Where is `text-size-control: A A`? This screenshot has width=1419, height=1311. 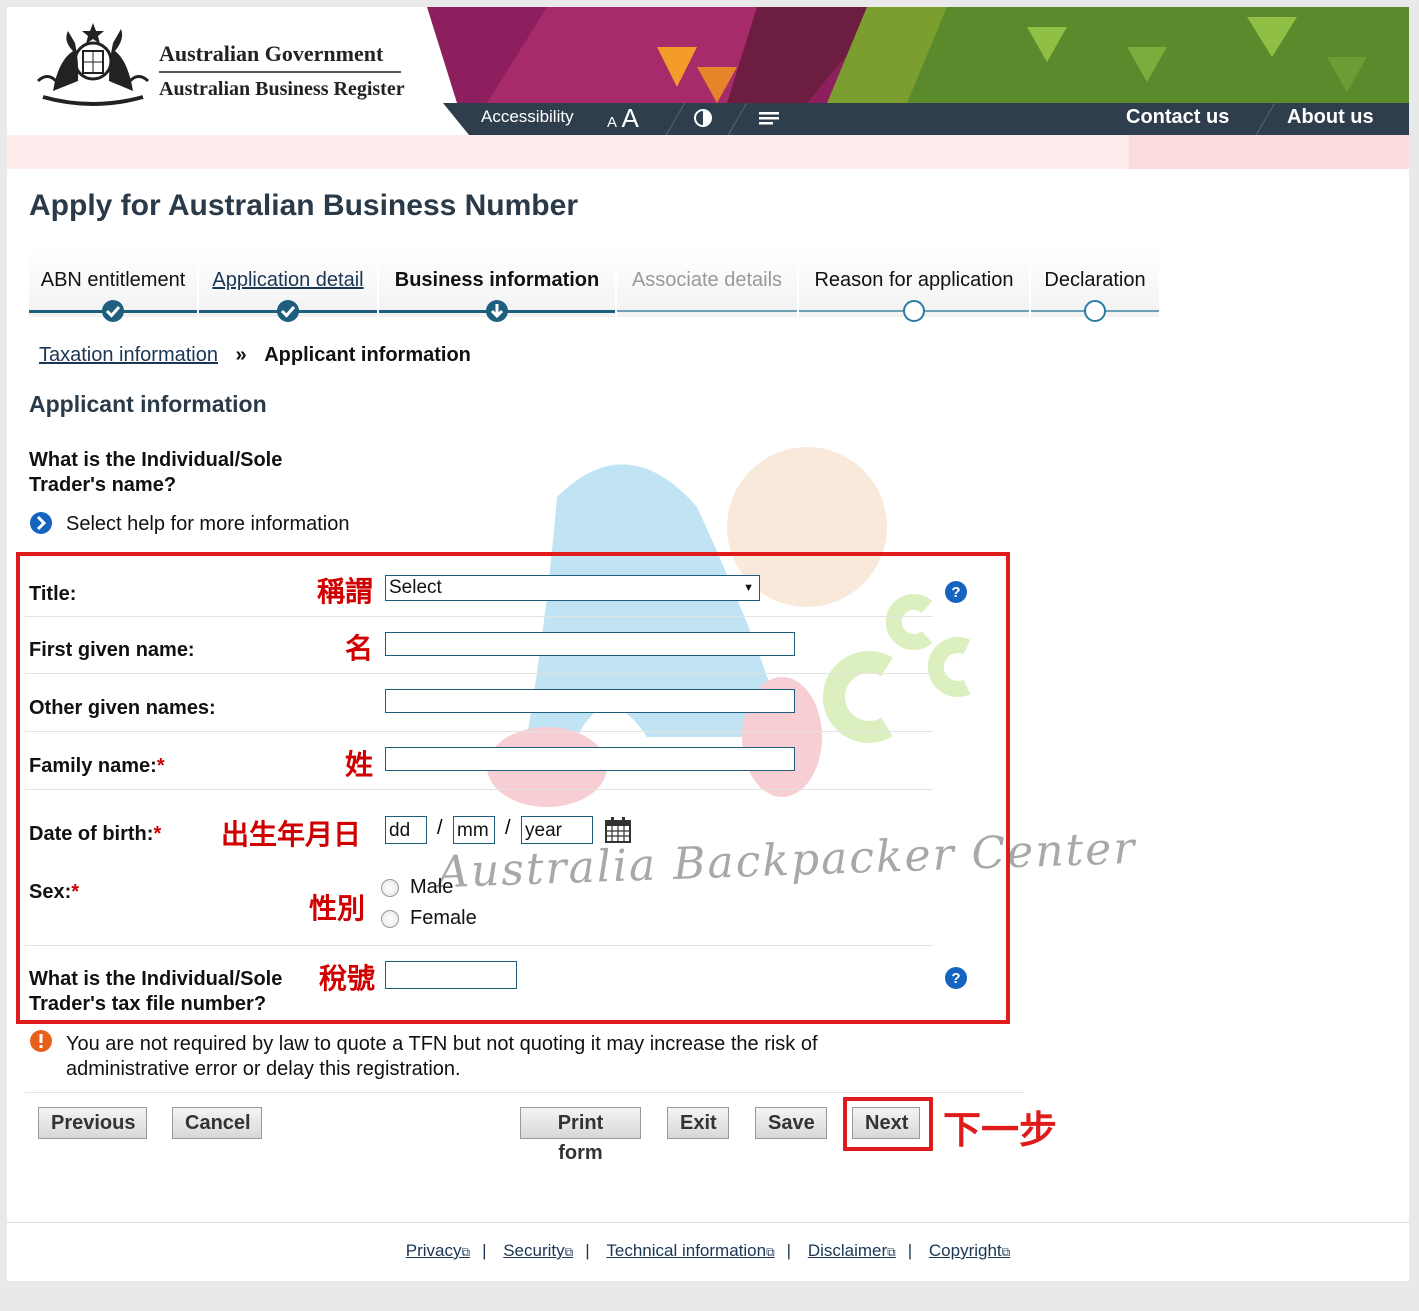
text-size-control: A A is located at coordinates (623, 118).